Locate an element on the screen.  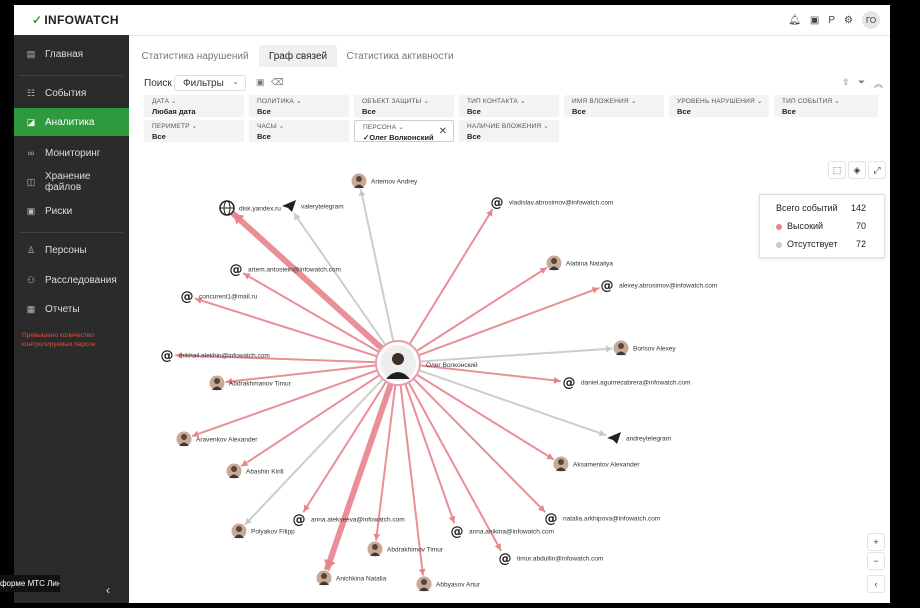
graph-node: @ concurent1@mail.ru is located at coordinates (218, 296).